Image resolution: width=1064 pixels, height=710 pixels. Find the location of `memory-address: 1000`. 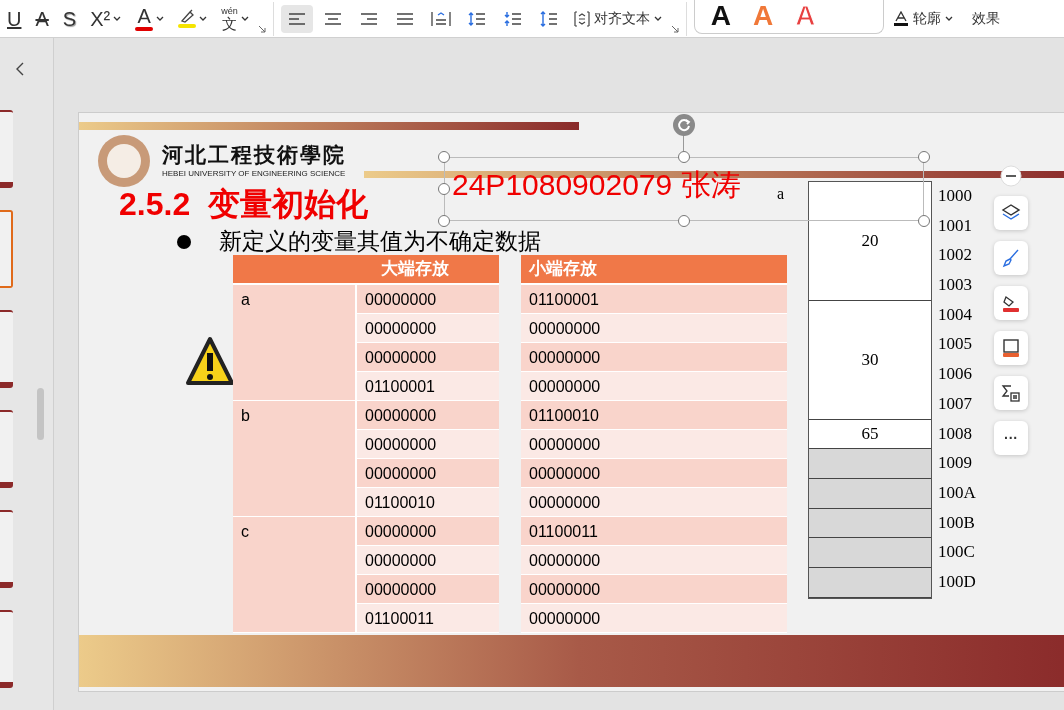

memory-address: 1000 is located at coordinates (955, 196).